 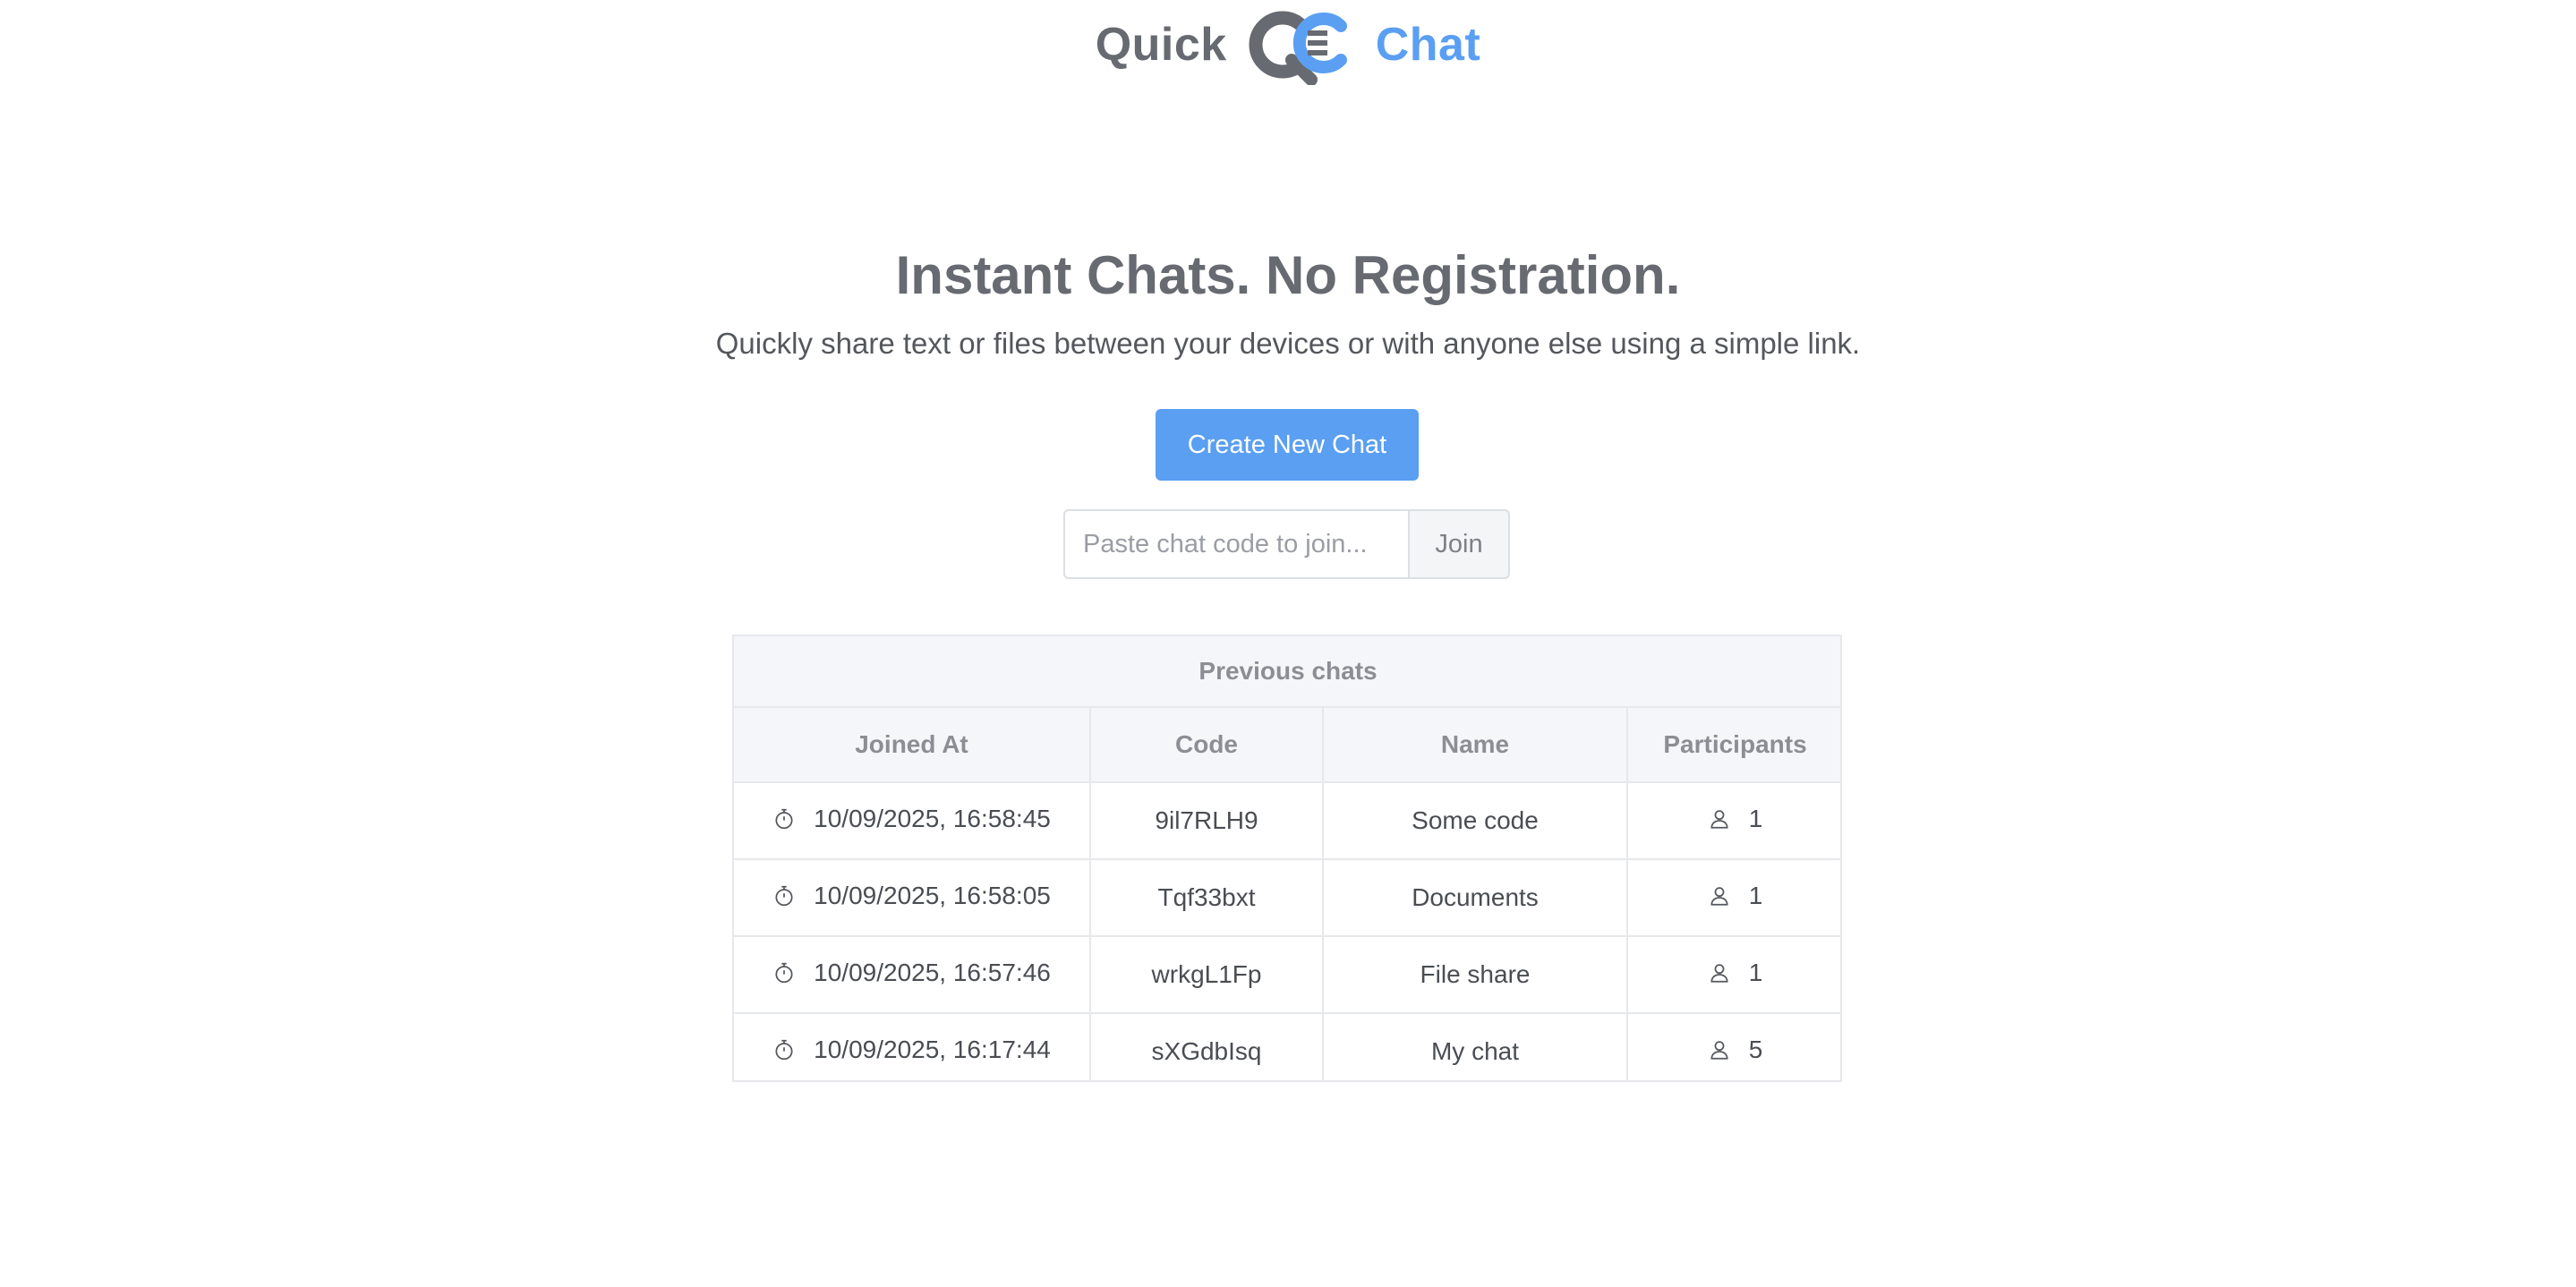 I want to click on join-chat-form: Join, so click(x=1286, y=544).